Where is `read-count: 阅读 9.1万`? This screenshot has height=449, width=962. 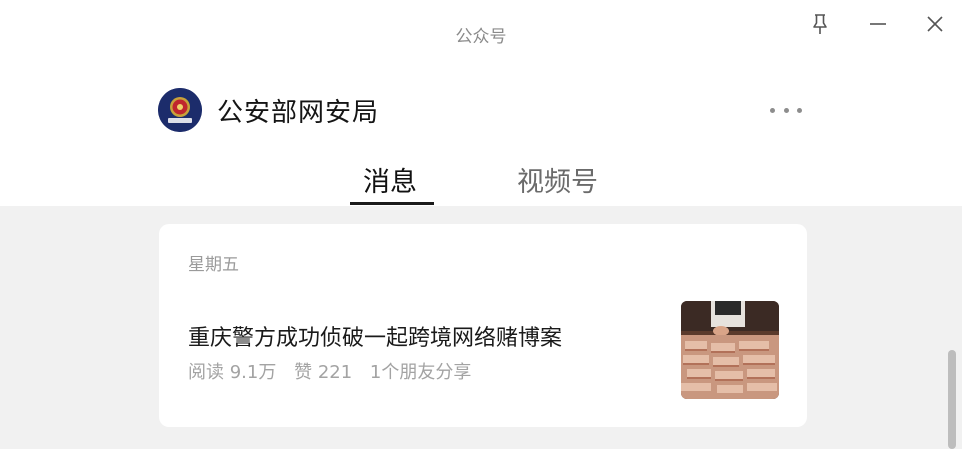
read-count: 阅读 9.1万 is located at coordinates (232, 372).